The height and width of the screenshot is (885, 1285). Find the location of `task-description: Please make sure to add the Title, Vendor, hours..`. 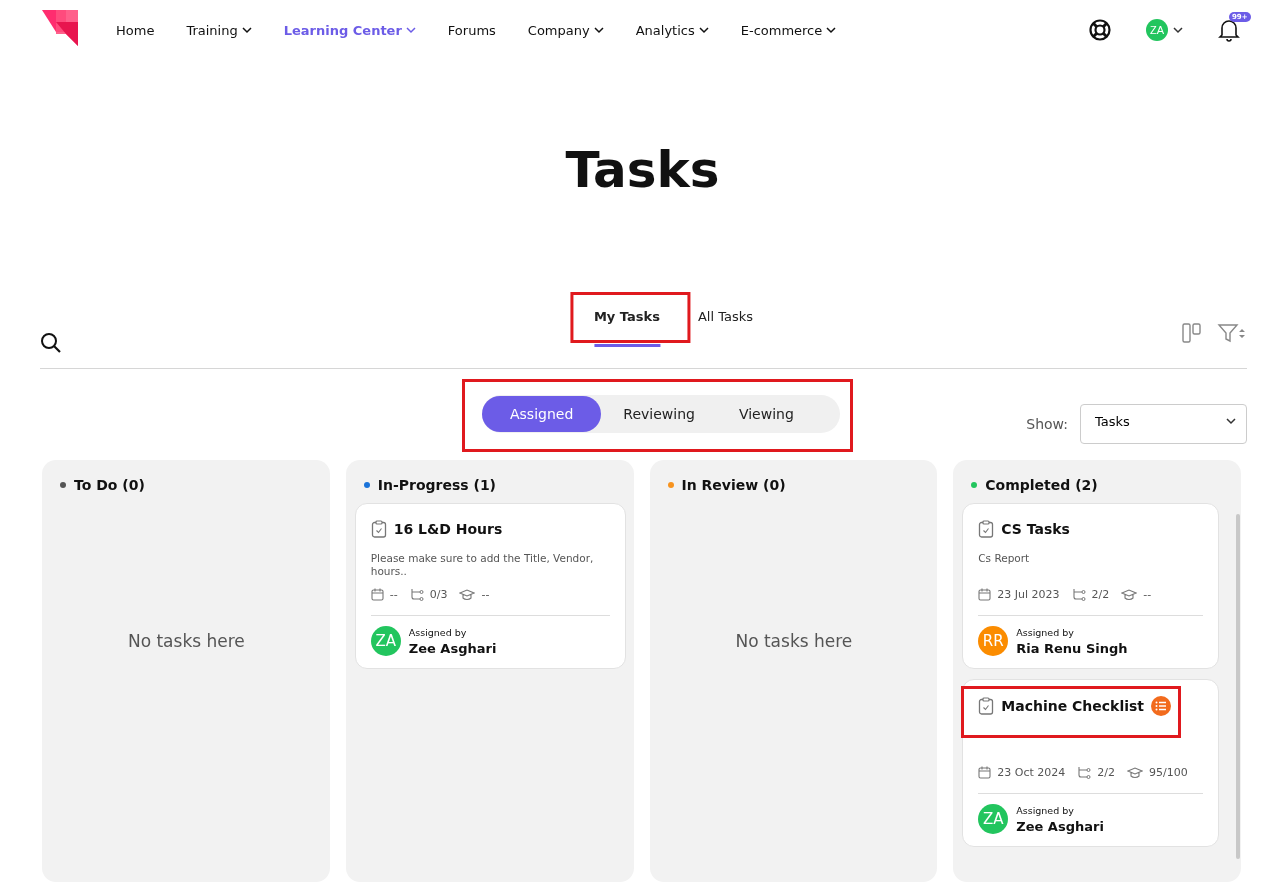

task-description: Please make sure to add the Title, Vendor, hours.. is located at coordinates (482, 565).